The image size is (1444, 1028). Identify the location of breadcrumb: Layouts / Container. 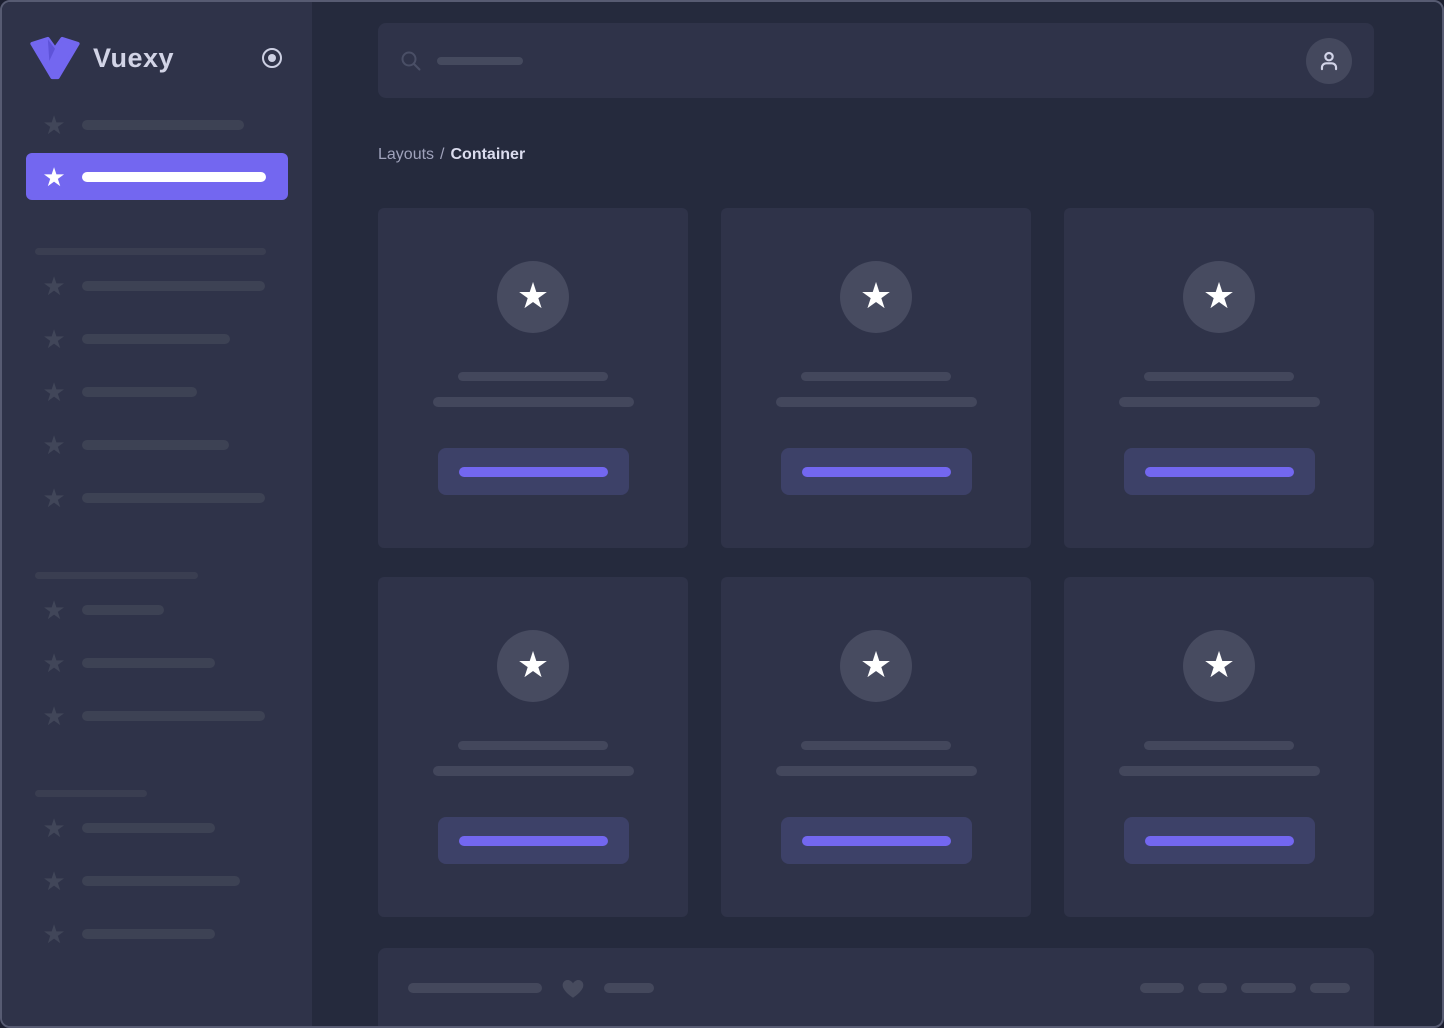
(876, 155).